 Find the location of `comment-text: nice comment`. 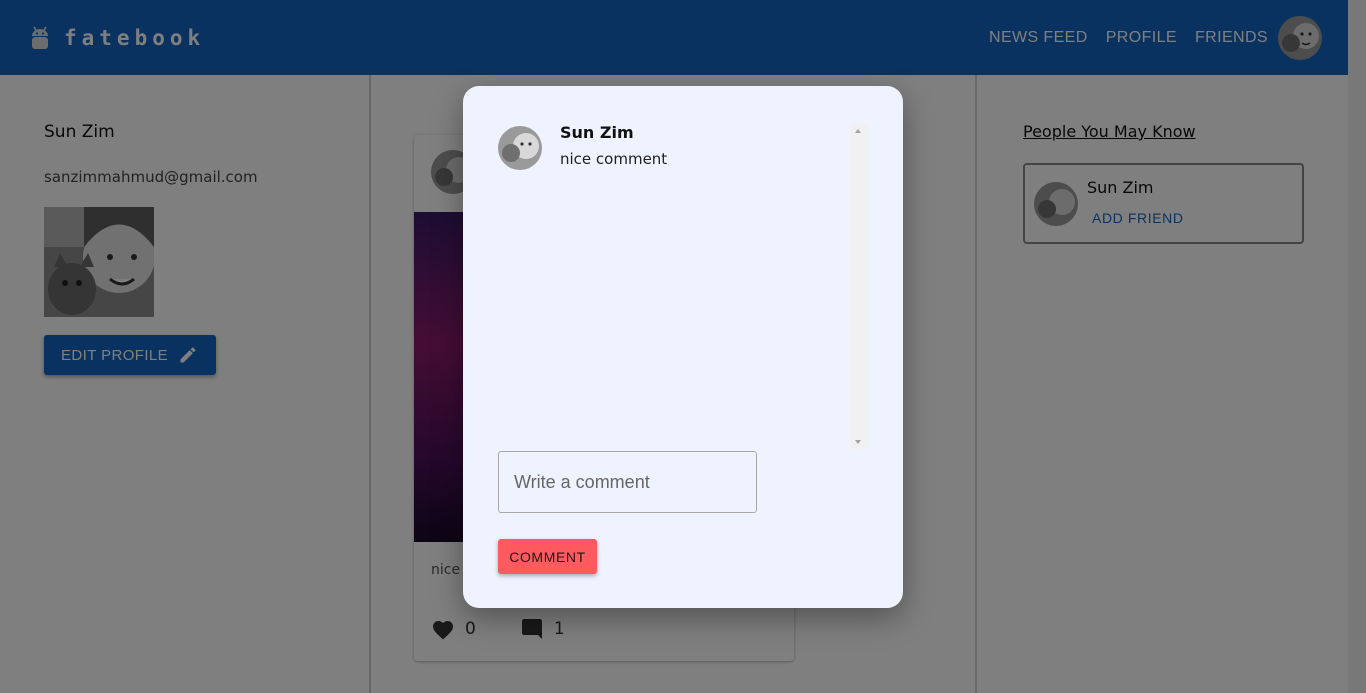

comment-text: nice comment is located at coordinates (614, 159).